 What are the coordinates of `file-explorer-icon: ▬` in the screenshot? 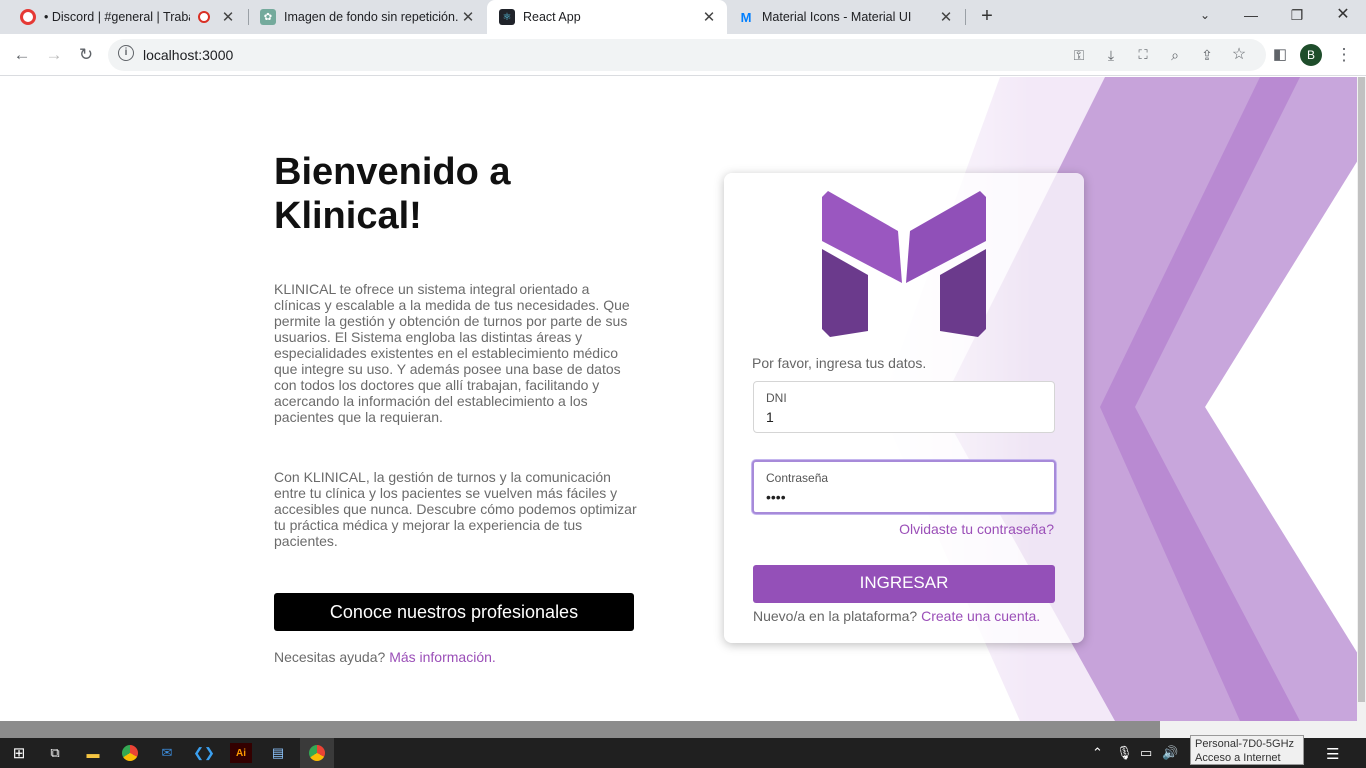 It's located at (93, 753).